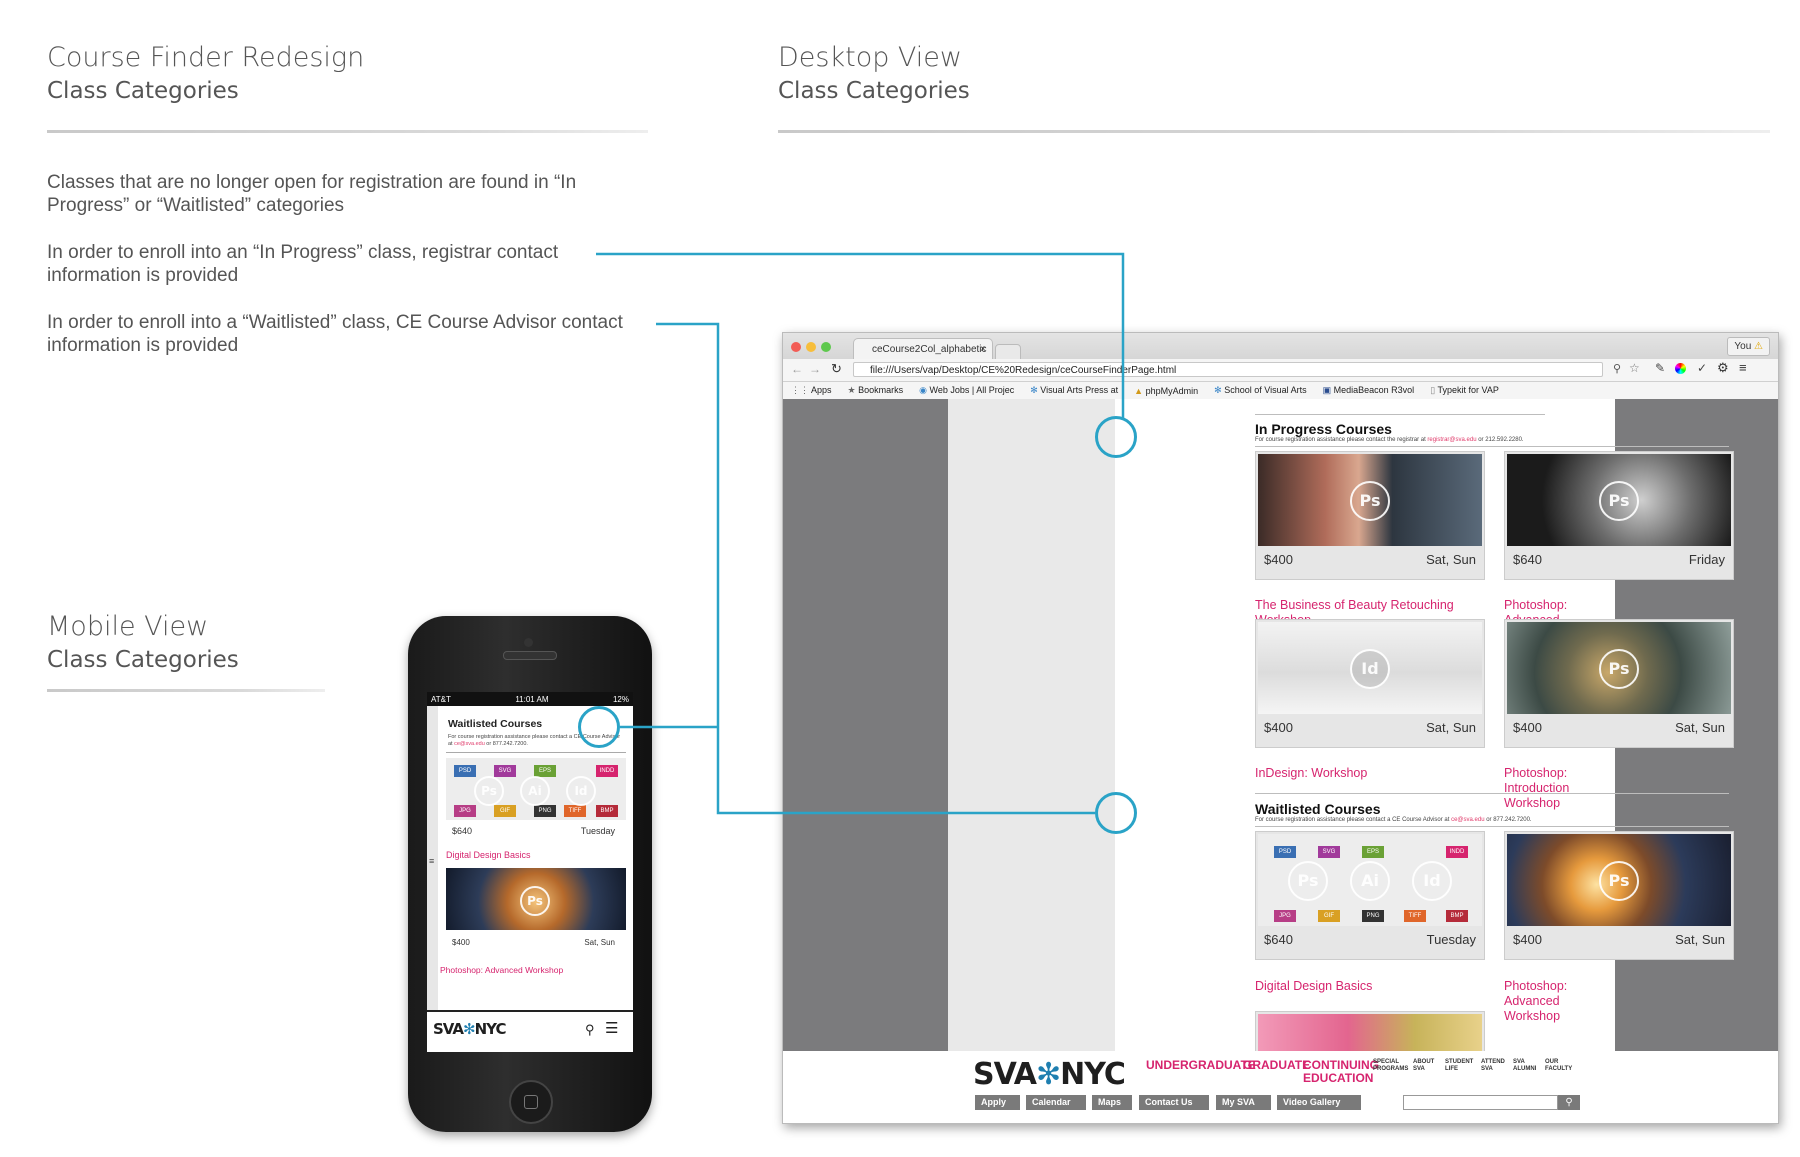  I want to click on in-progress-connector, so click(860, 335).